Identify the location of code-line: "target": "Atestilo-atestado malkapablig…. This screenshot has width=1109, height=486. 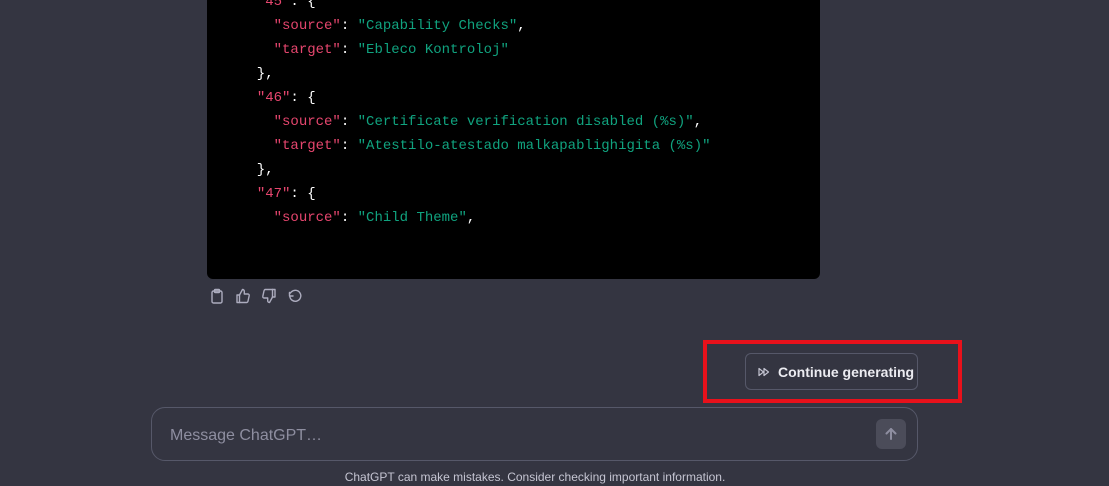
(475, 146).